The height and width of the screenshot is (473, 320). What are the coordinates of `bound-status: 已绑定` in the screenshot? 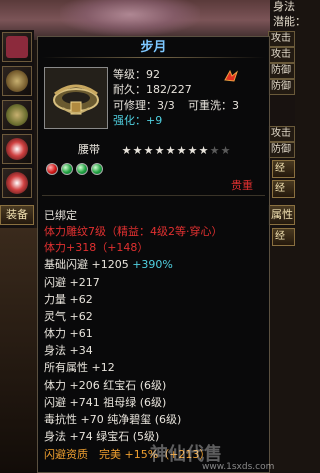 It's located at (60, 215).